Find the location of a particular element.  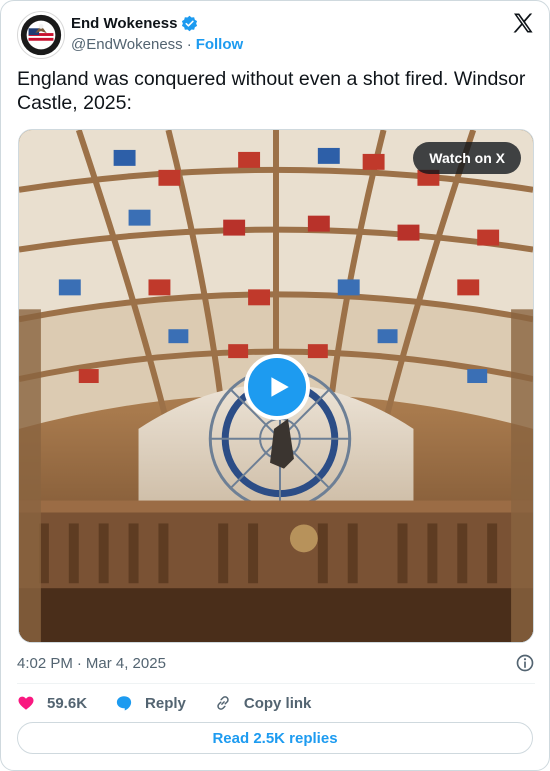

copy-link-button: Copy link is located at coordinates (263, 703).